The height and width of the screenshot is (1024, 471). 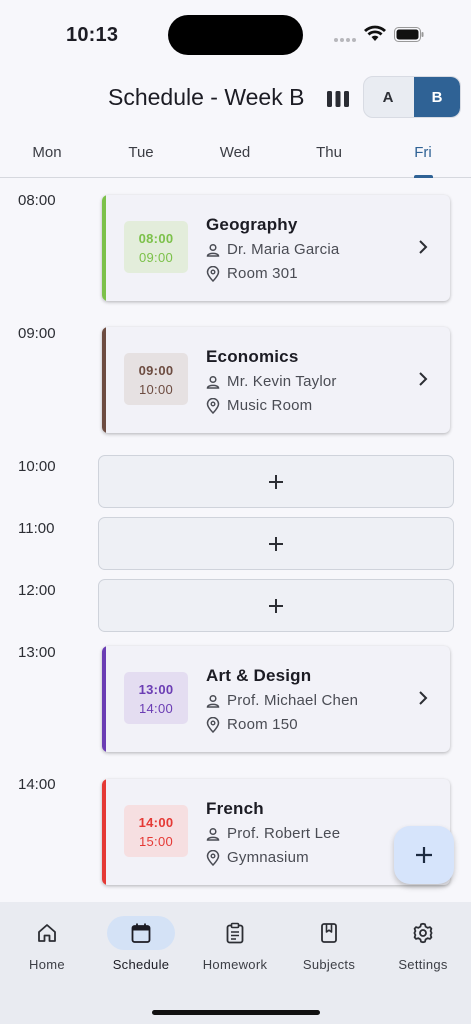 I want to click on nav-schedule: Schedule, so click(x=141, y=944).